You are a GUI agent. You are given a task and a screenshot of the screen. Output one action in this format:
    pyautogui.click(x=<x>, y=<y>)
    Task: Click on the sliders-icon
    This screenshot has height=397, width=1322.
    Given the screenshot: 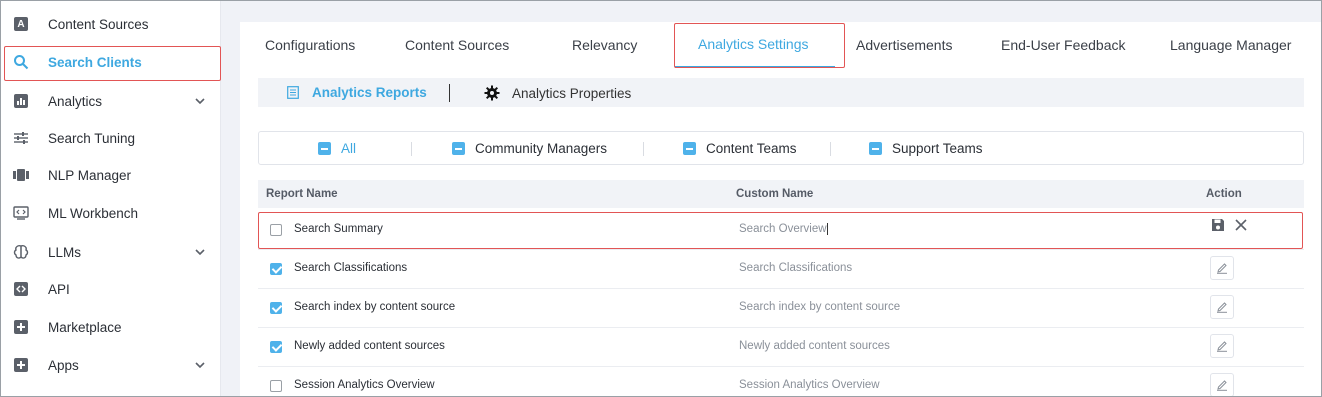 What is the action you would take?
    pyautogui.click(x=21, y=138)
    